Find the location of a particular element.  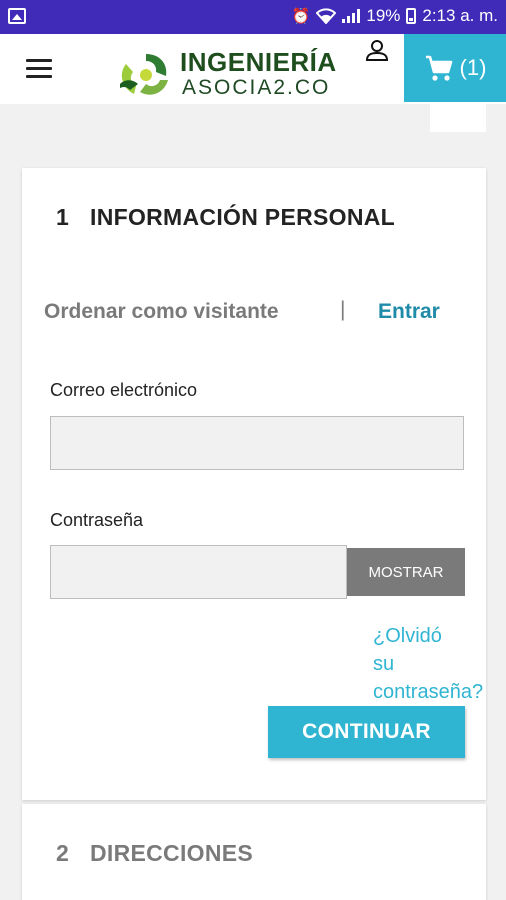

menu-icon is located at coordinates (39, 69).